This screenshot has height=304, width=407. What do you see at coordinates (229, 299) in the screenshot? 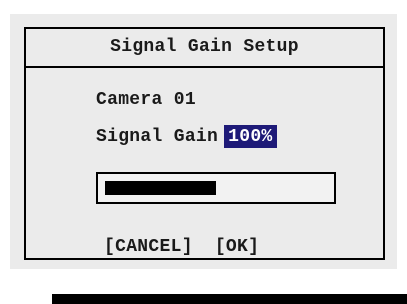
I see `osd-bottom-bar` at bounding box center [229, 299].